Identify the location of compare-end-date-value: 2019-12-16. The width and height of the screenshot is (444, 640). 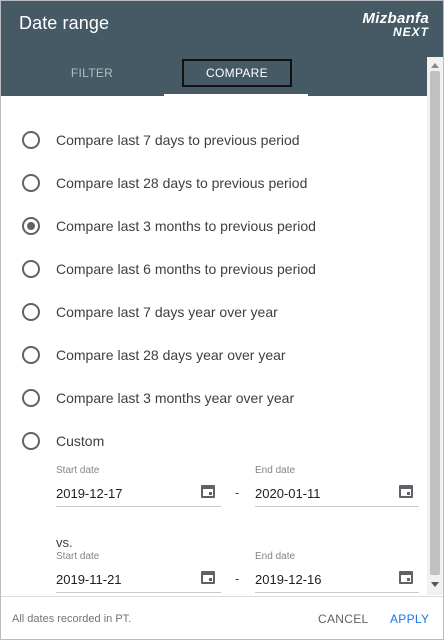
(288, 579).